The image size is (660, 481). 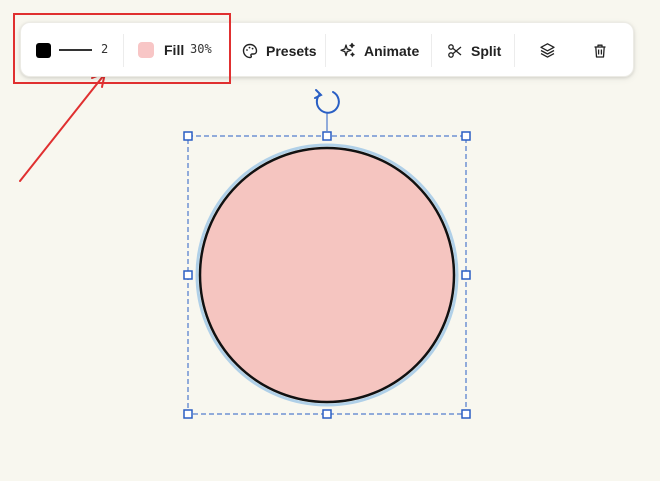 I want to click on annotation-arrow, so click(x=62, y=127).